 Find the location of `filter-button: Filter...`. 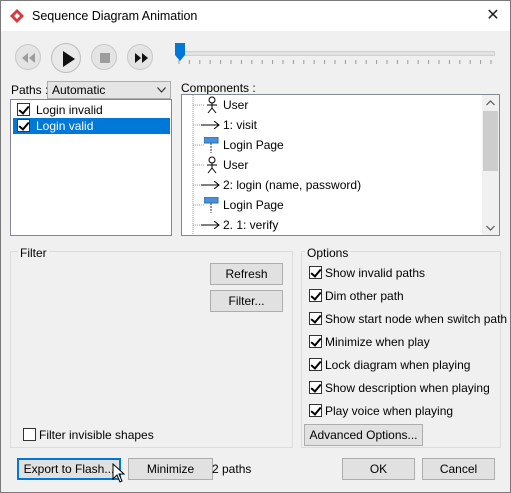

filter-button: Filter... is located at coordinates (246, 301).